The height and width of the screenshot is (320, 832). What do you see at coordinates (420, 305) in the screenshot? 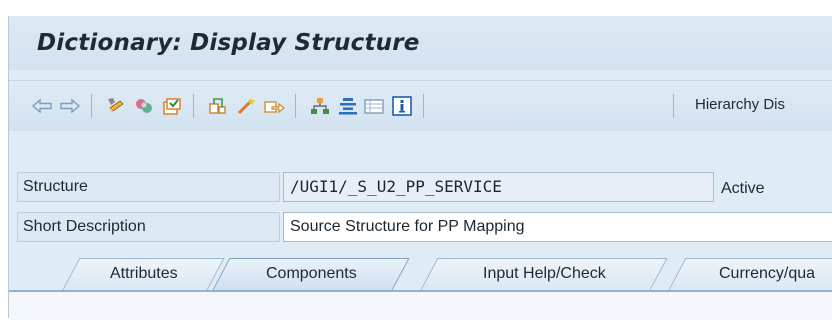
I see `tab-content-area` at bounding box center [420, 305].